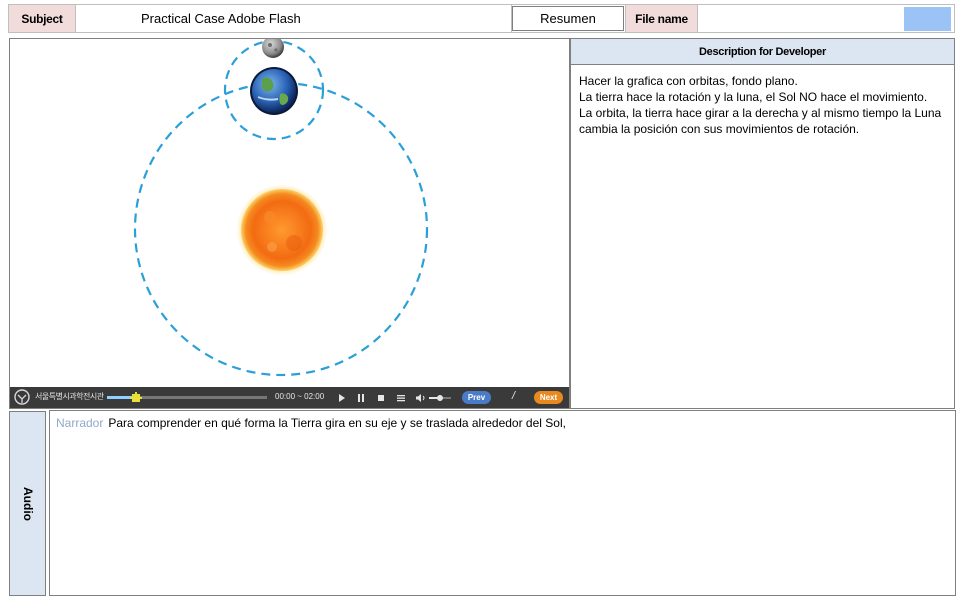  Describe the element at coordinates (661, 18) in the screenshot. I see `file-name-label: File name` at that location.